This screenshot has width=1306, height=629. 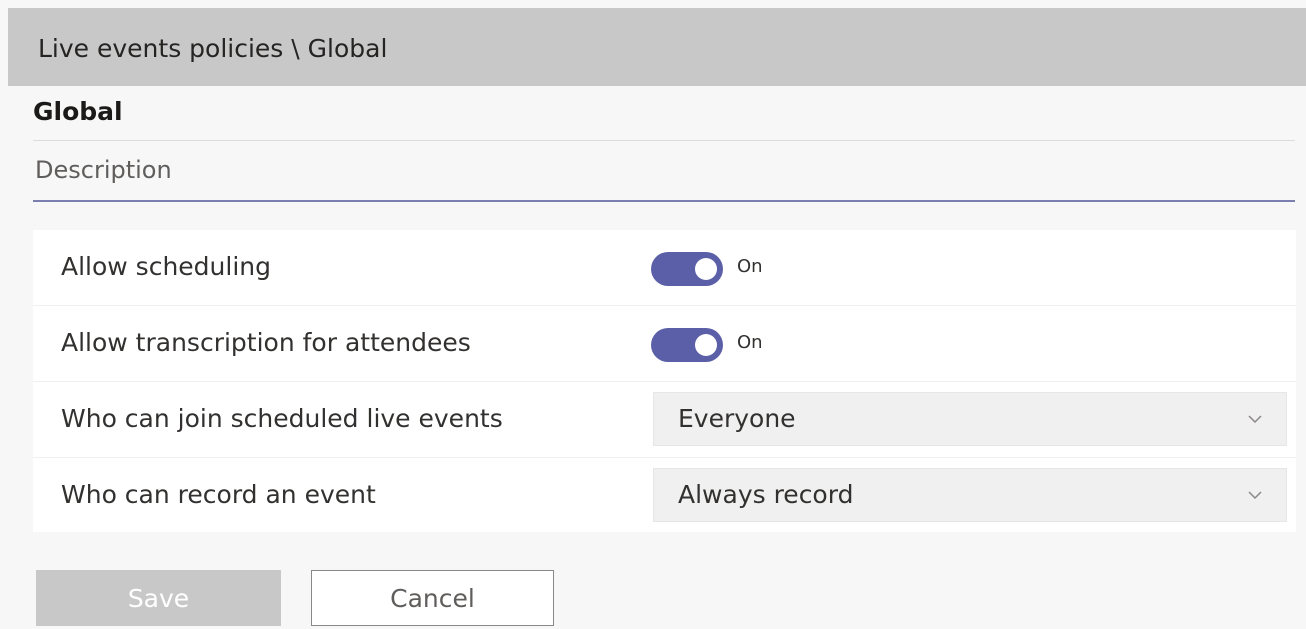 I want to click on header-bar: Live events policies \ Global, so click(x=657, y=47).